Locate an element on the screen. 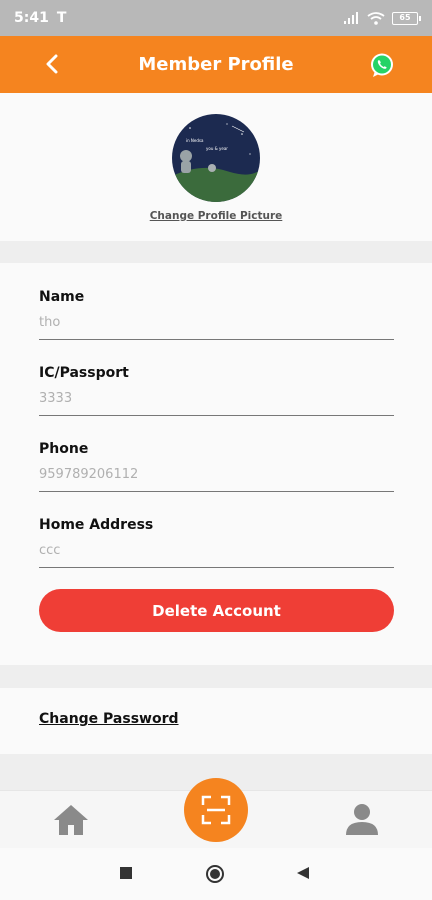 Image resolution: width=432 pixels, height=900 pixels. name-input: tho is located at coordinates (216, 324).